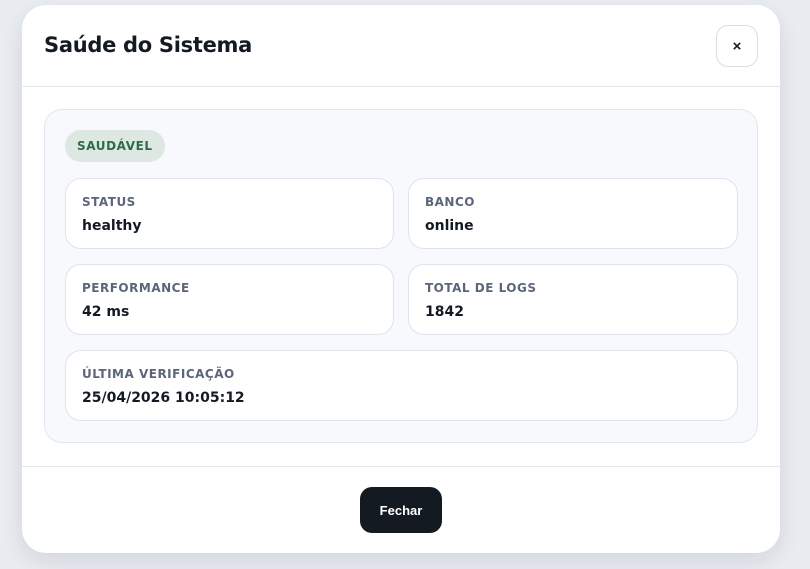 The width and height of the screenshot is (810, 569). I want to click on database-card: BANCO online, so click(573, 213).